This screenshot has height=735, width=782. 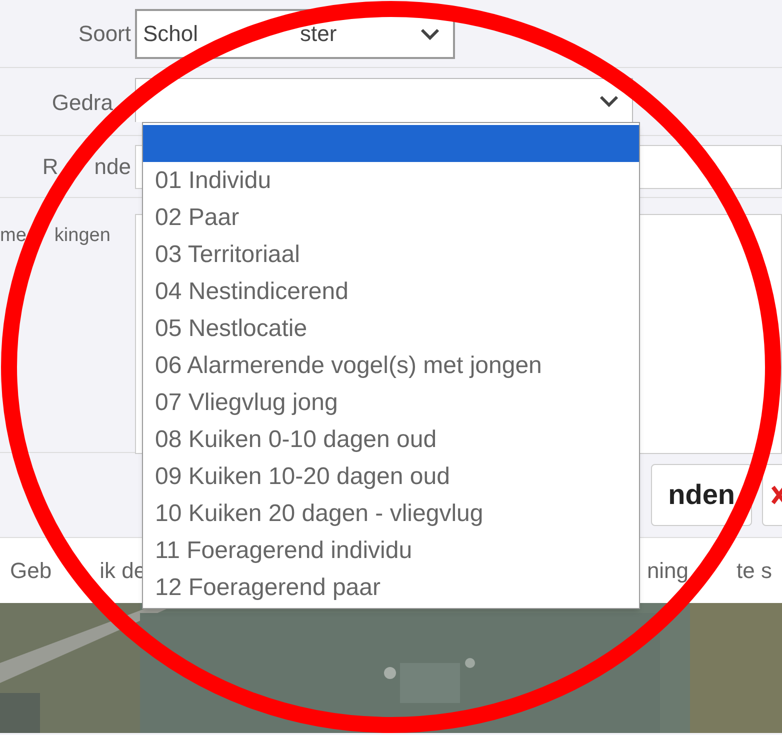 What do you see at coordinates (384, 100) in the screenshot?
I see `select-field` at bounding box center [384, 100].